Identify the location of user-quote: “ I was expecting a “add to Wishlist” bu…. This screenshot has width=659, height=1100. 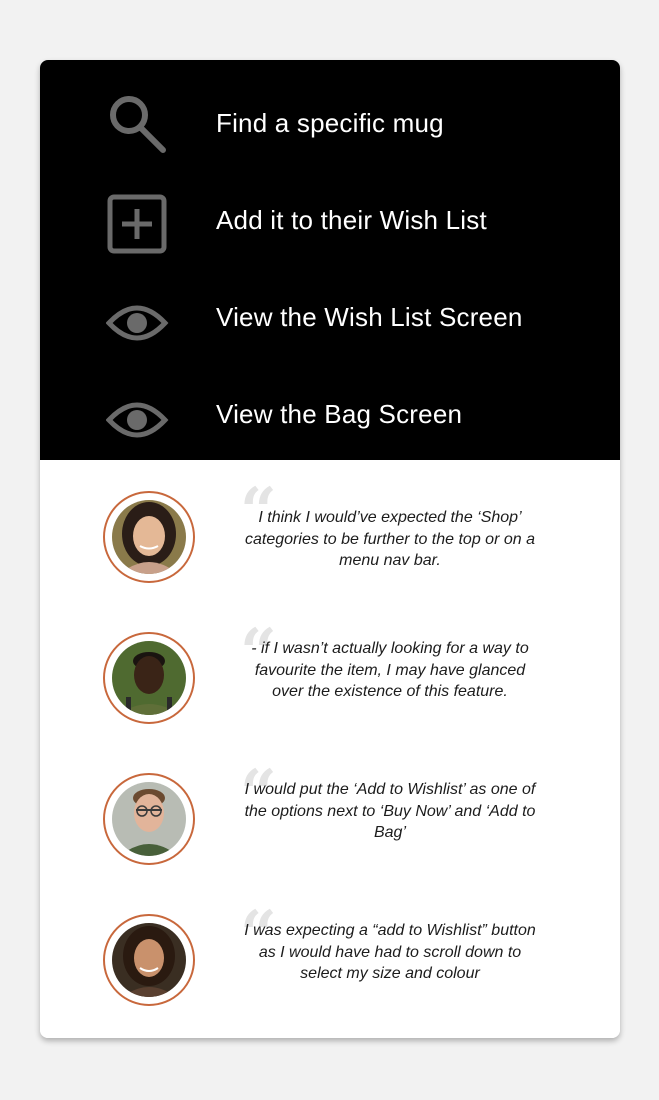
(330, 944).